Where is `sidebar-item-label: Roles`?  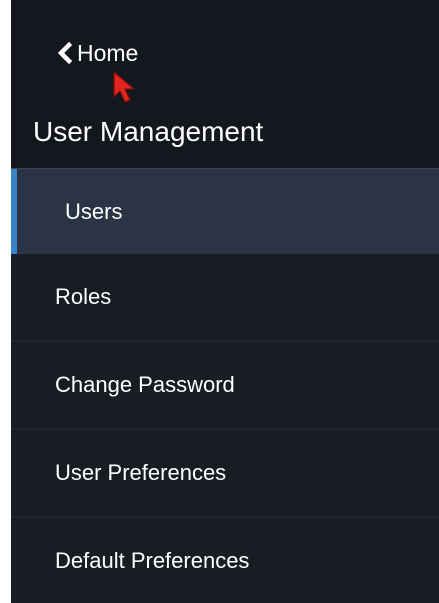
sidebar-item-label: Roles is located at coordinates (83, 296).